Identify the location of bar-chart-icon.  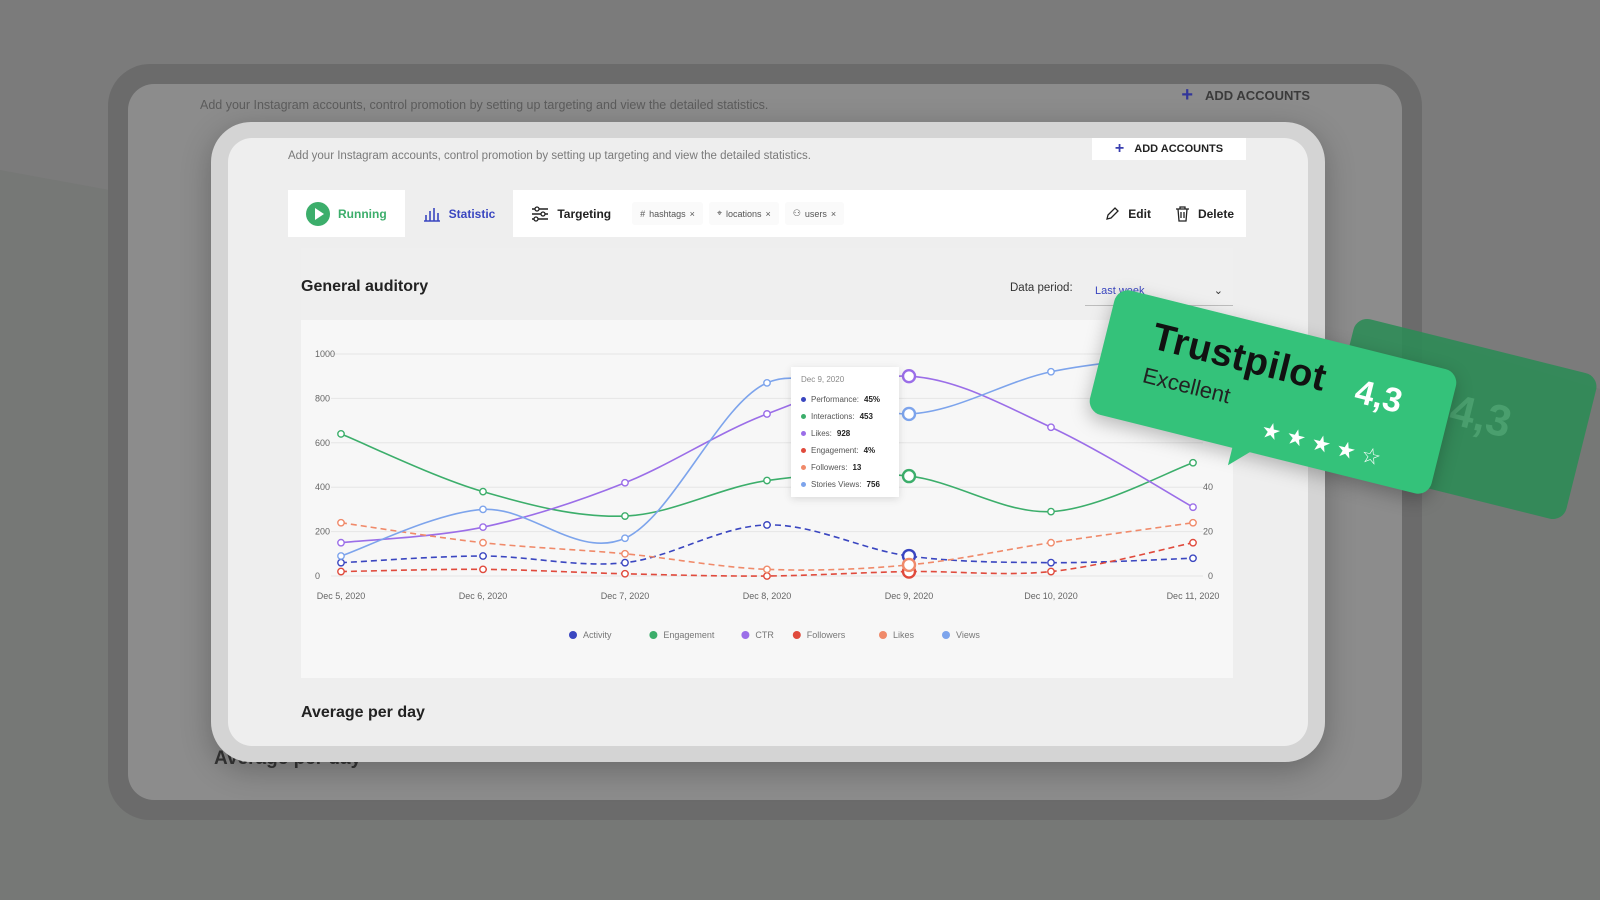
(431, 214).